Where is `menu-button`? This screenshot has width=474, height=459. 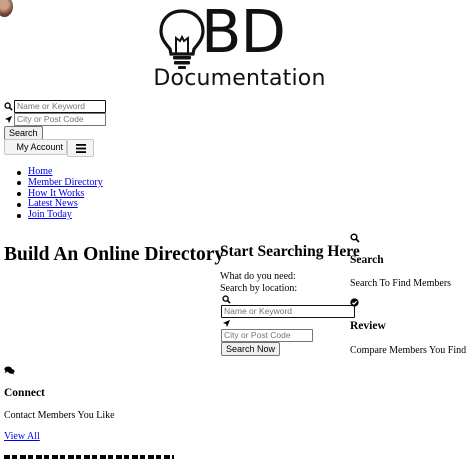 menu-button is located at coordinates (80, 148).